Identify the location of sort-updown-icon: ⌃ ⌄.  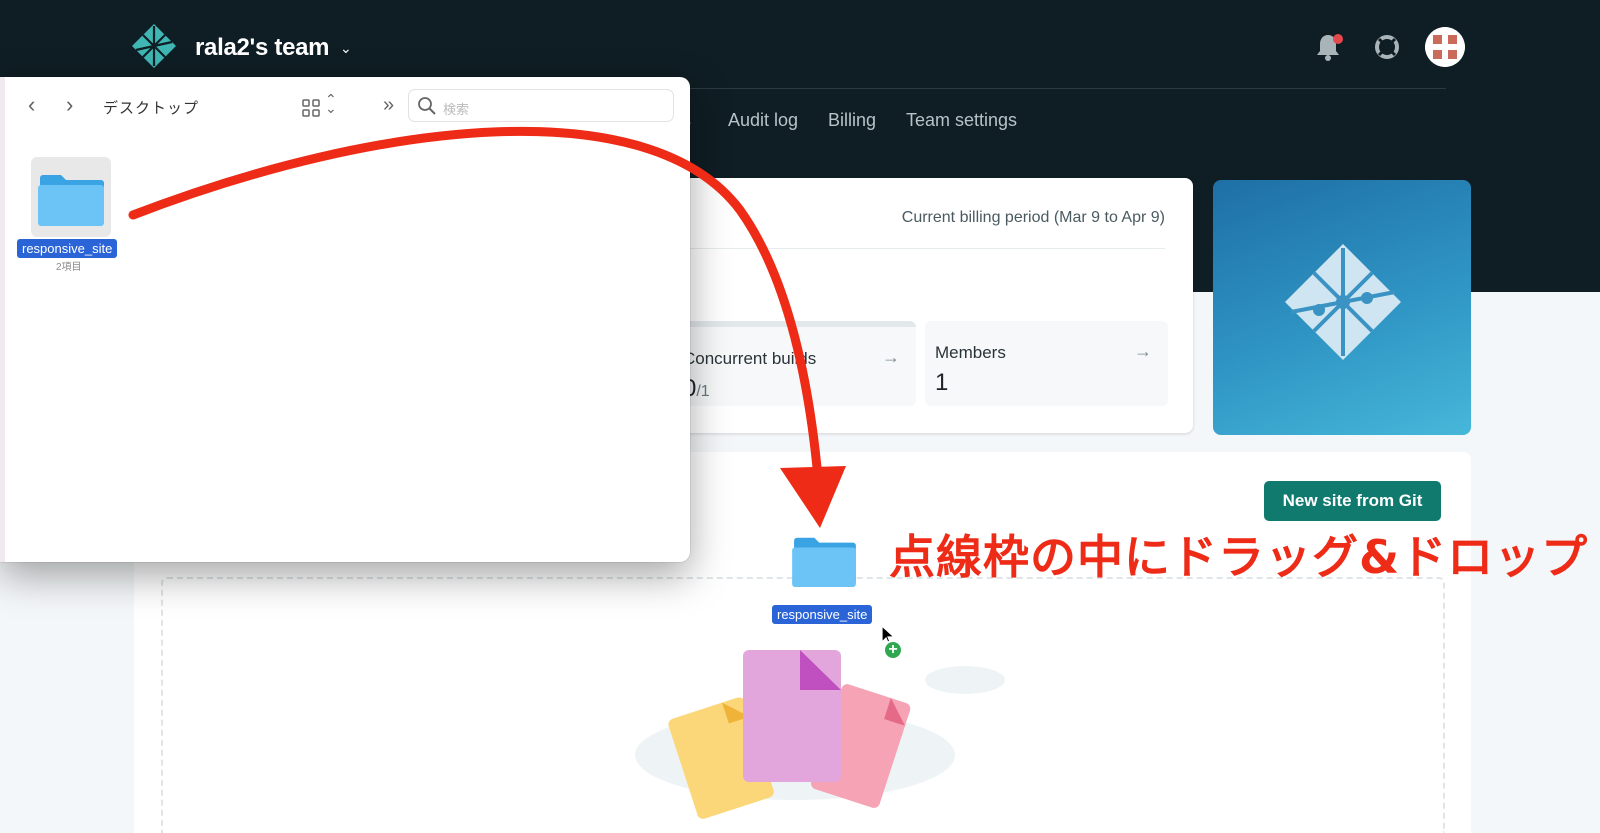
(331, 103).